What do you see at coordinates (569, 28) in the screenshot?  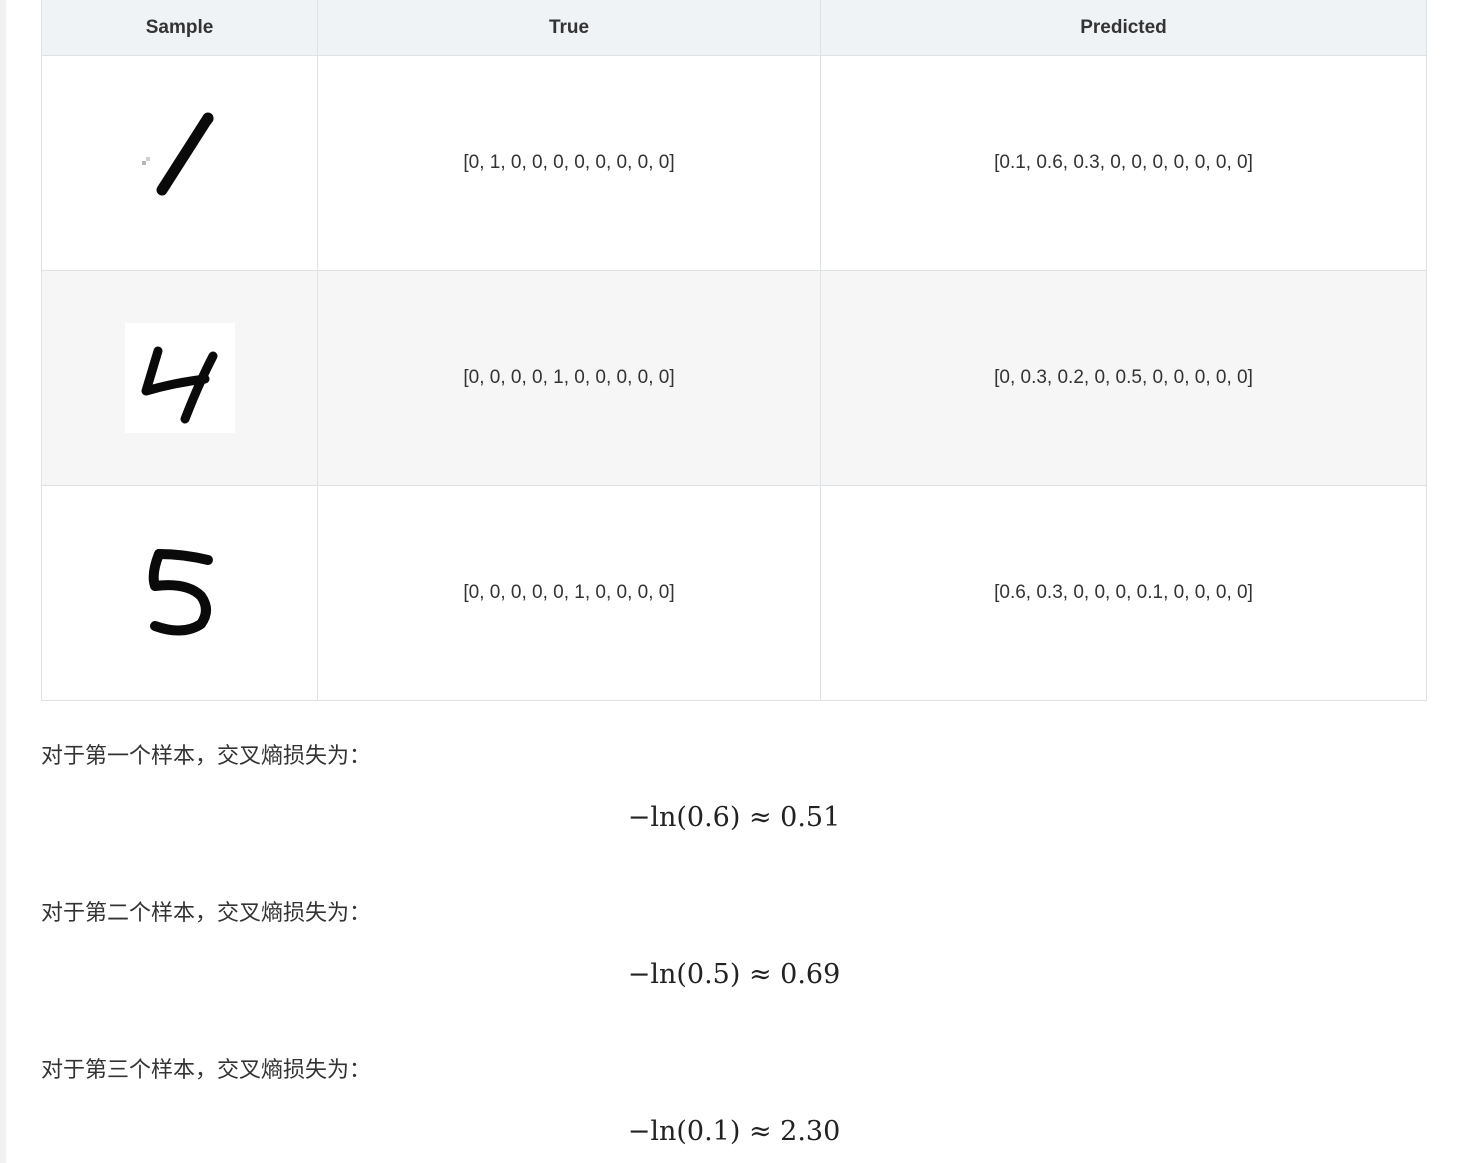 I see `header-true: True` at bounding box center [569, 28].